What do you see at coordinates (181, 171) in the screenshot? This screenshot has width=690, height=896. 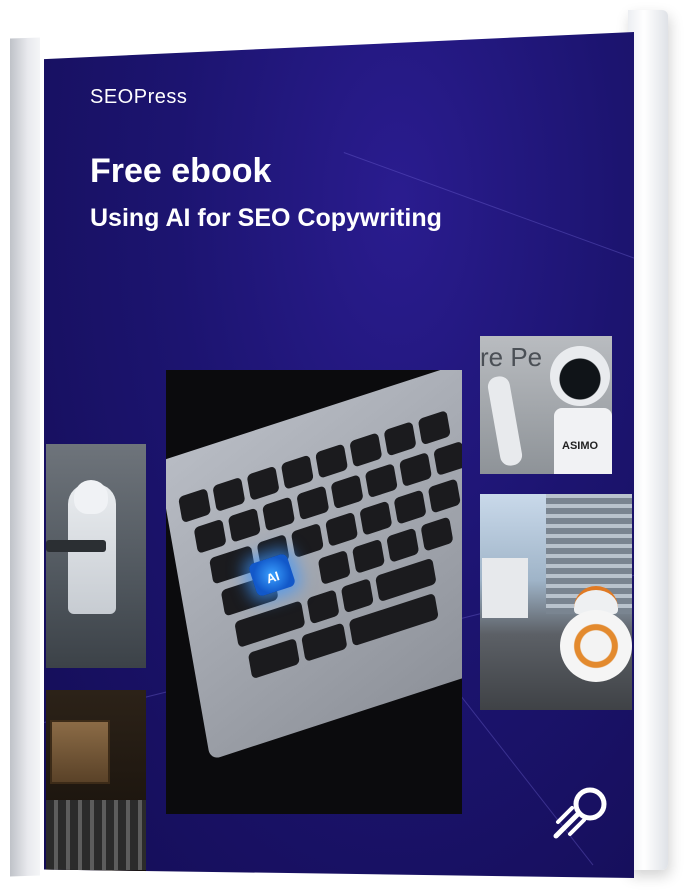 I see `cover-title: Free ebook` at bounding box center [181, 171].